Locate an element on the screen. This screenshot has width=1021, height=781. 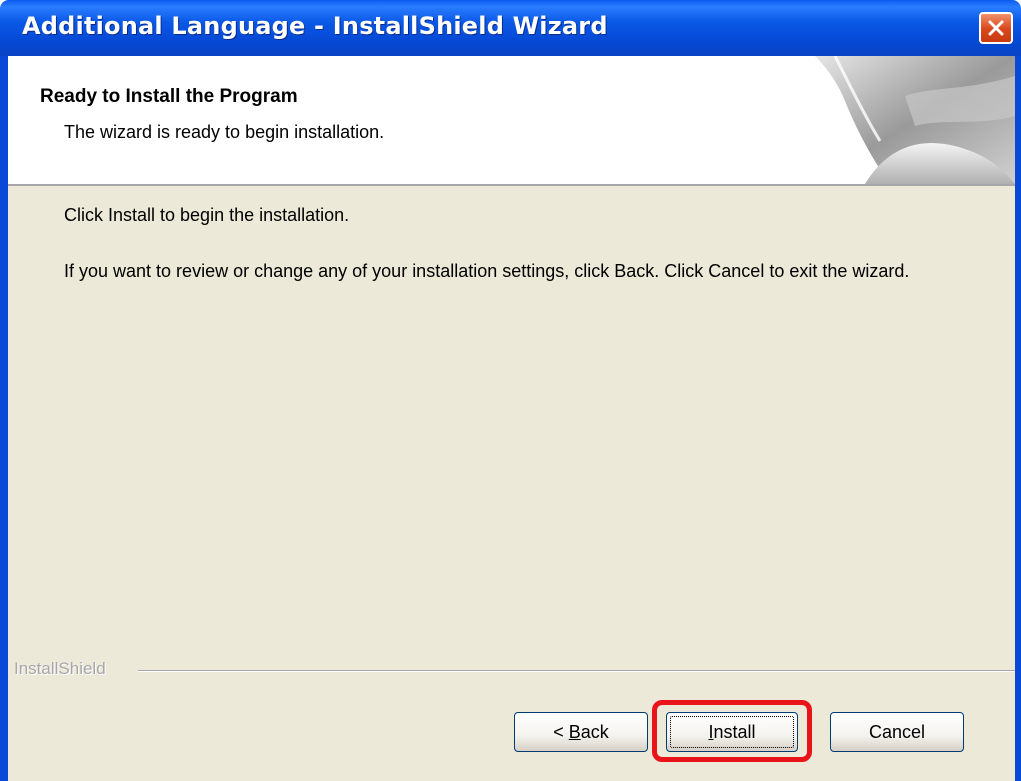
instruction-text: Click Install to begin the installation. is located at coordinates (207, 215).